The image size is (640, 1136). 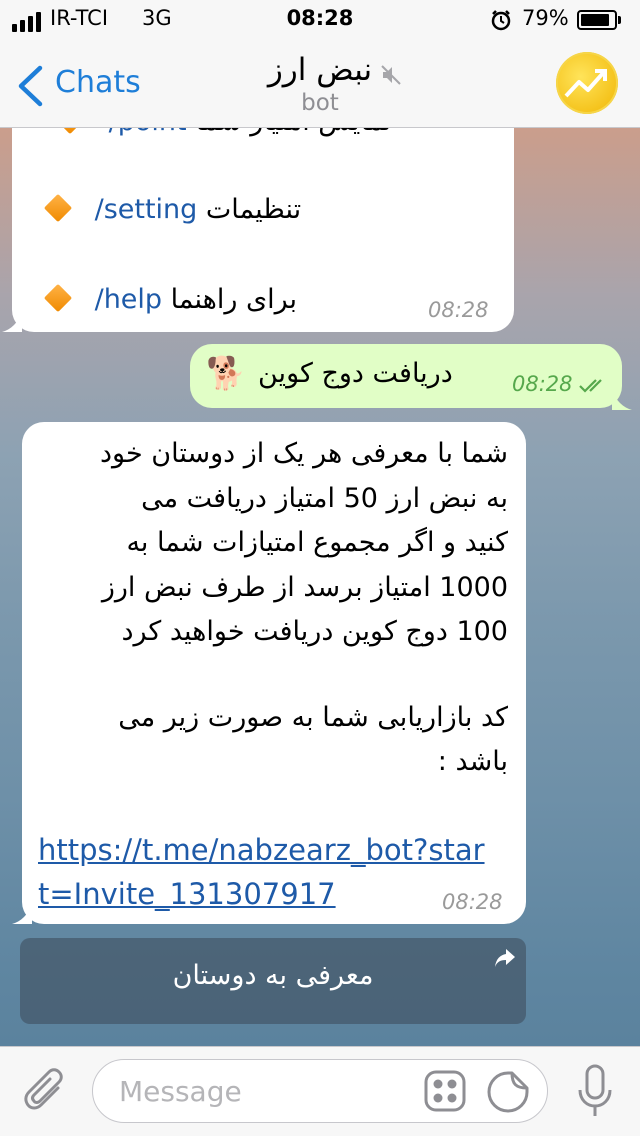 I want to click on message-input, so click(x=264, y=1091).